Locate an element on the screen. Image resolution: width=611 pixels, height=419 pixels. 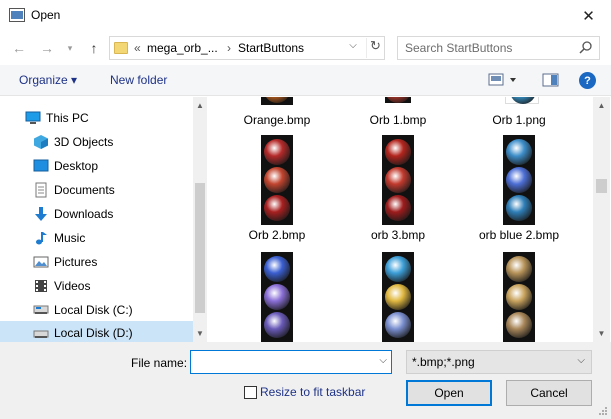
file-item: orb blue 2.bmp is located at coordinates (519, 188).